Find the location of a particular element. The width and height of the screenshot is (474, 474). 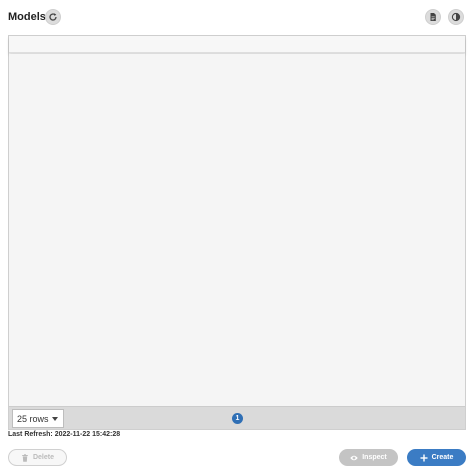

delete-label: Delete is located at coordinates (43, 457).